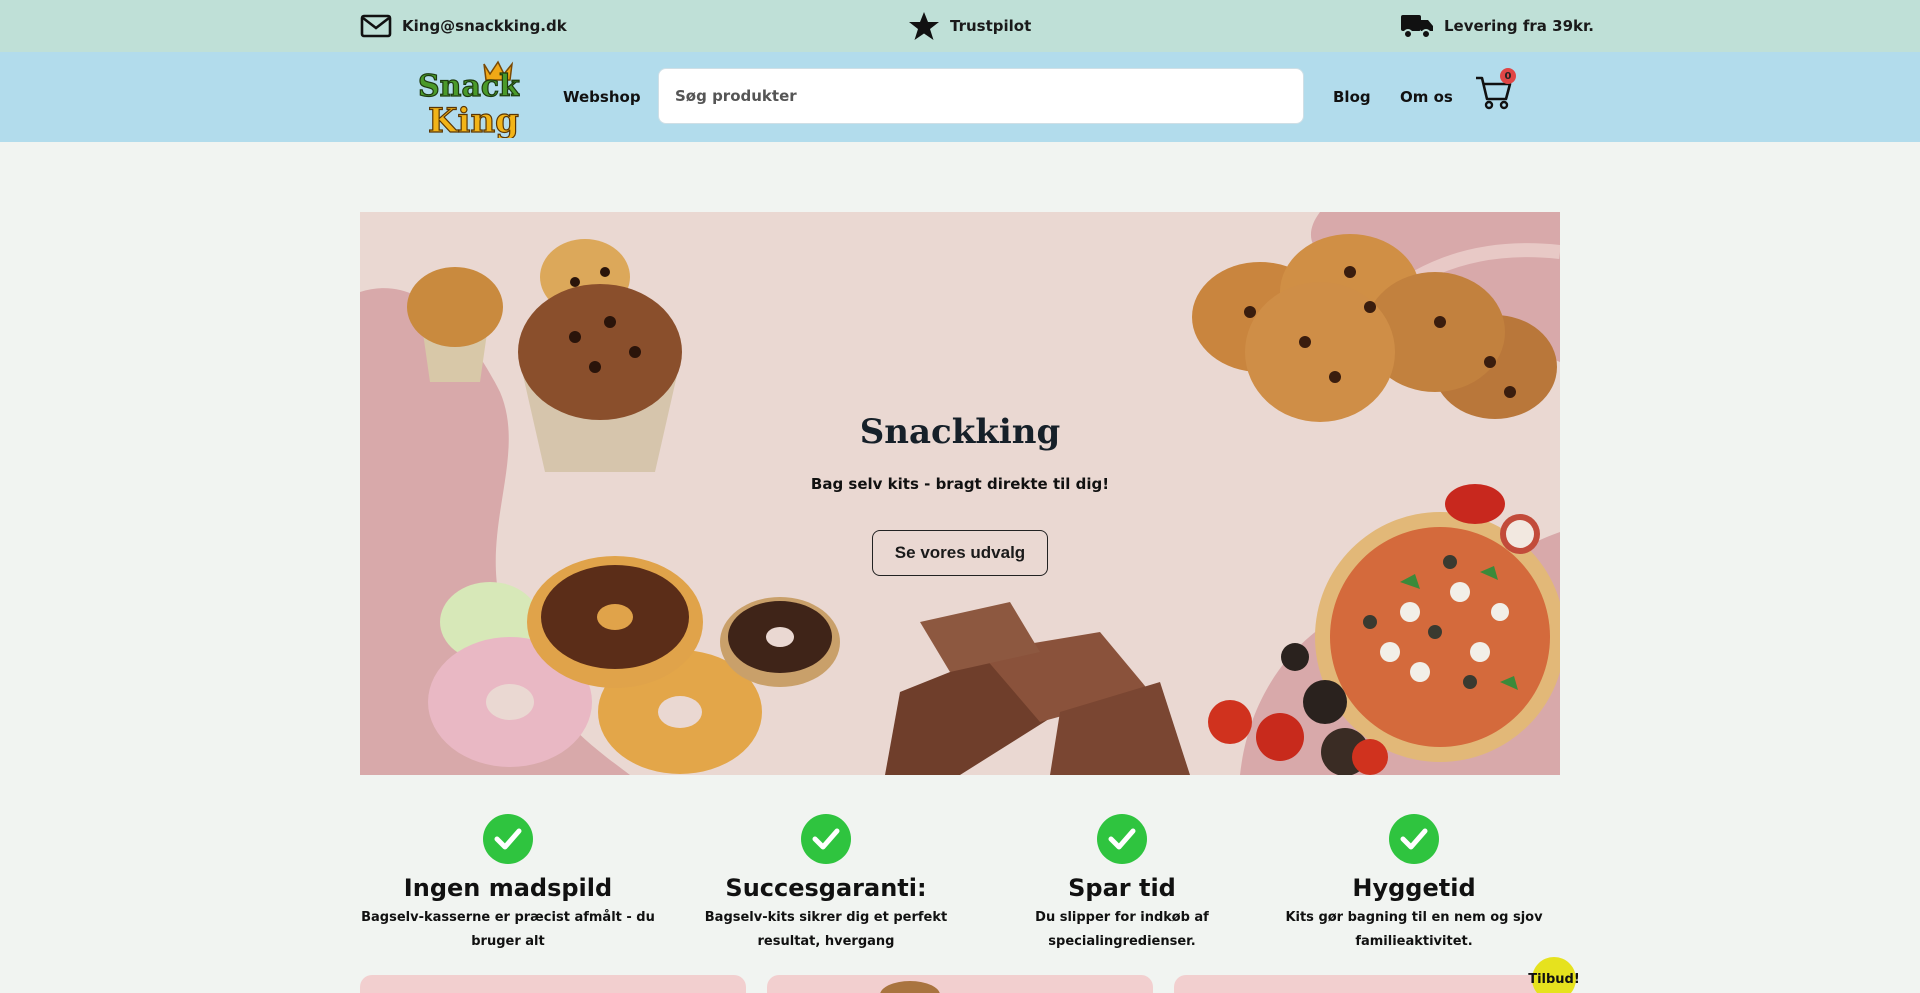 The height and width of the screenshot is (993, 1920). Describe the element at coordinates (981, 96) in the screenshot. I see `search-input: Søg produkter` at that location.